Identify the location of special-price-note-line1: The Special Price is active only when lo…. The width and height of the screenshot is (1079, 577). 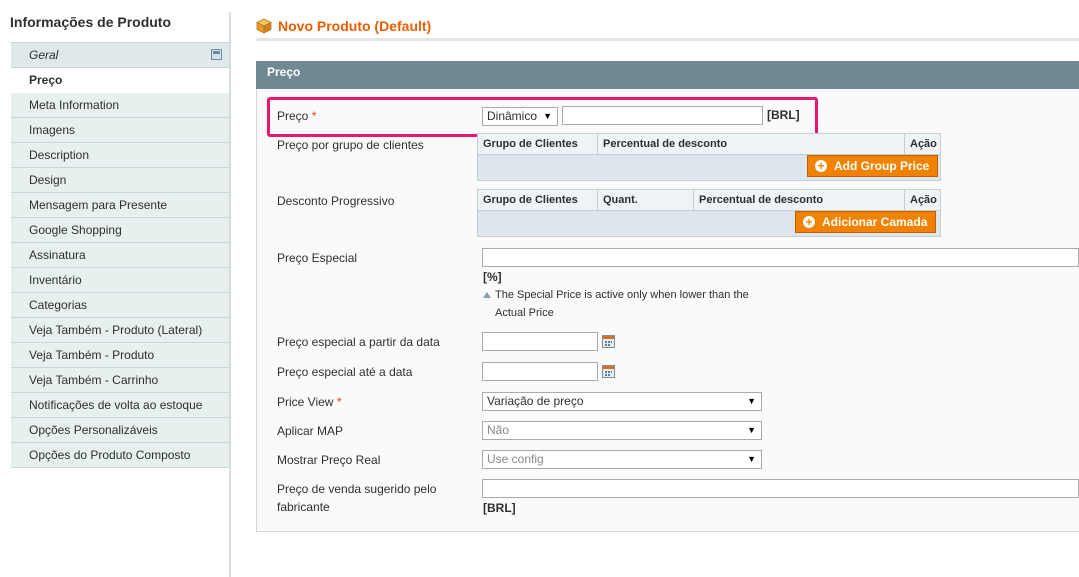
(622, 295).